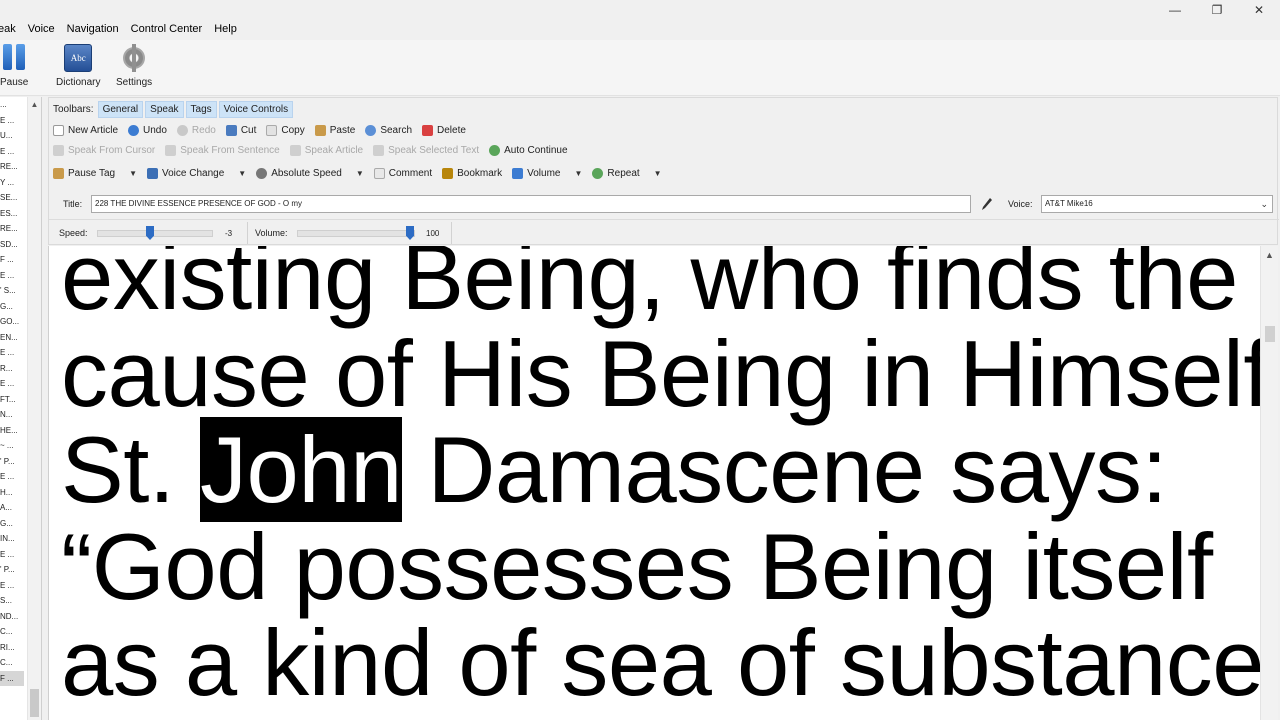 Image resolution: width=1280 pixels, height=720 pixels. What do you see at coordinates (256, 109) in the screenshot?
I see `tab-voice-controls: Voice Controls` at bounding box center [256, 109].